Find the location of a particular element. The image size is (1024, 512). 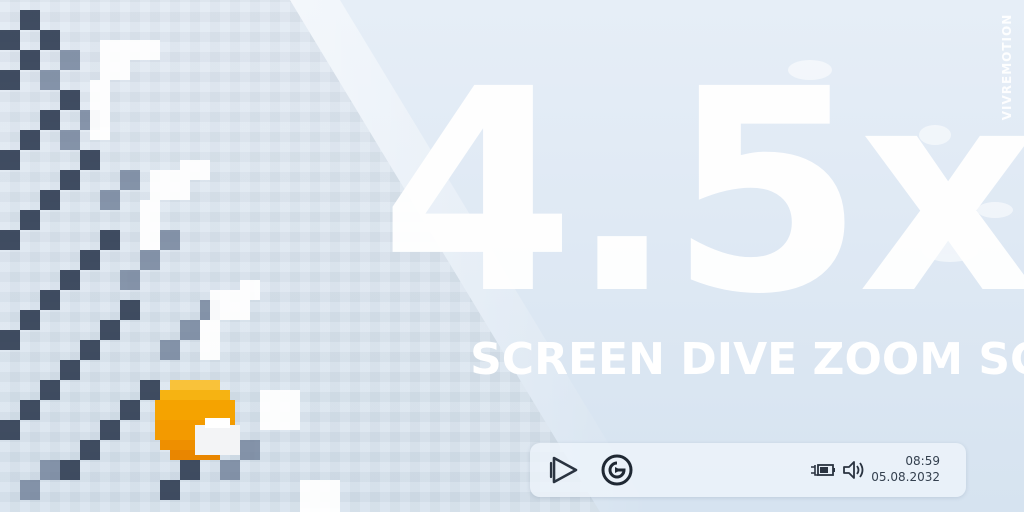

elgato-logo-icon is located at coordinates (617, 470).